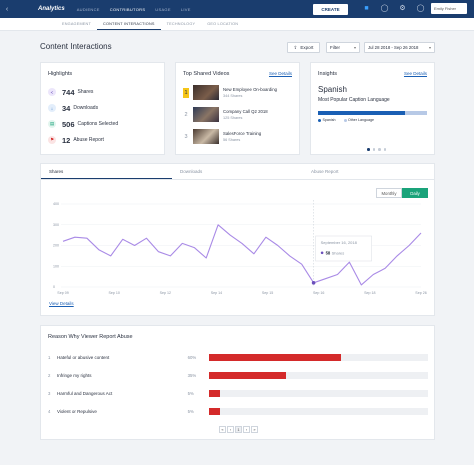  What do you see at coordinates (52, 124) in the screenshot?
I see `captions-icon: ▤` at bounding box center [52, 124].